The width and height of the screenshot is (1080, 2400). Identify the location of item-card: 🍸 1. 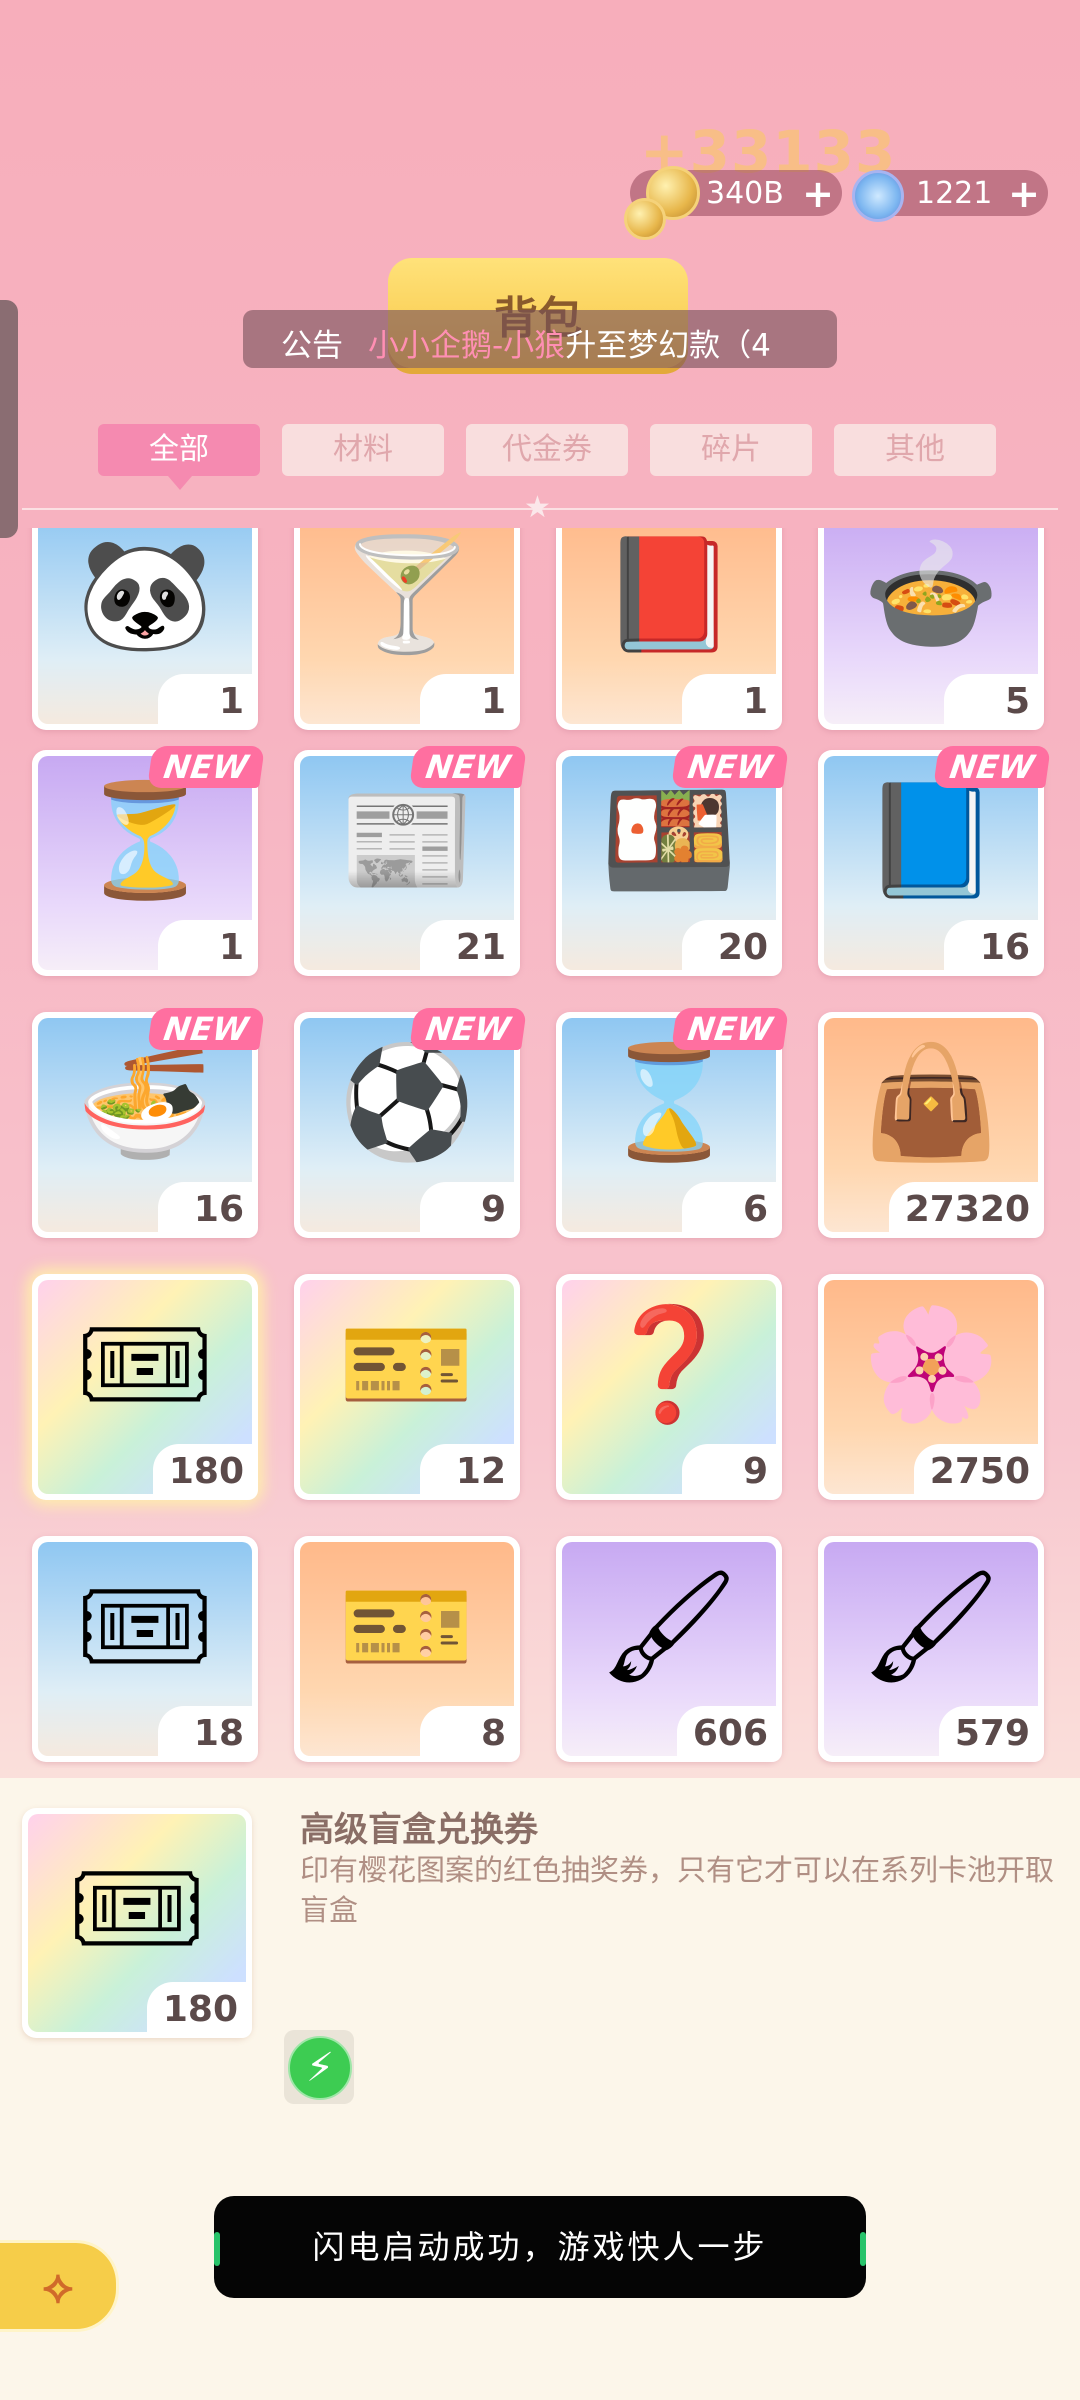
(407, 629).